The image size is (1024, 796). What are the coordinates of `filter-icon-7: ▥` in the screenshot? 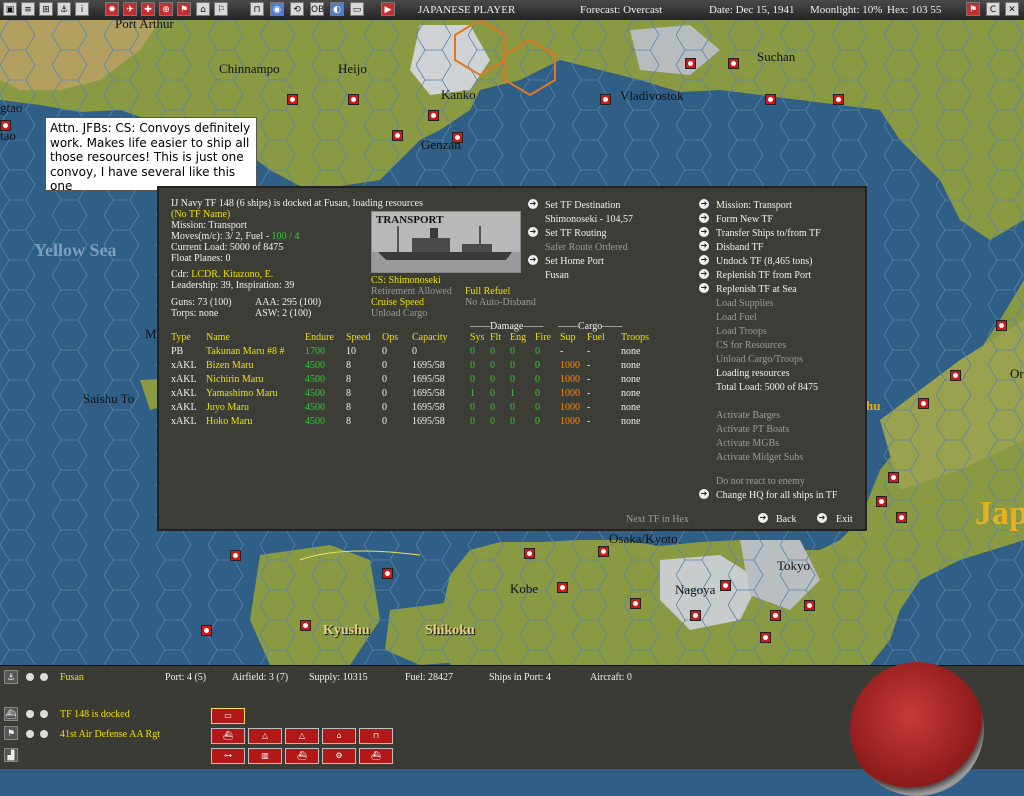 It's located at (265, 756).